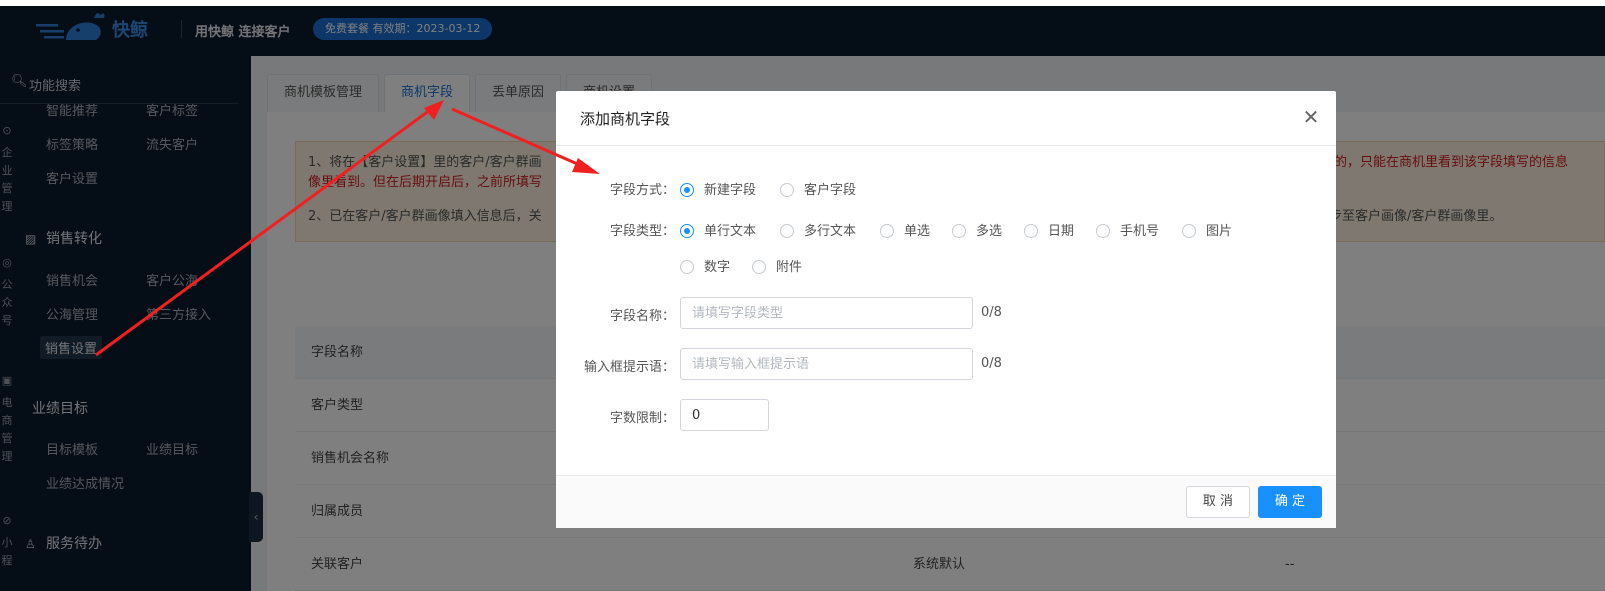 Image resolution: width=1605 pixels, height=591 pixels. I want to click on hint-label: 输入框提示语：, so click(629, 367).